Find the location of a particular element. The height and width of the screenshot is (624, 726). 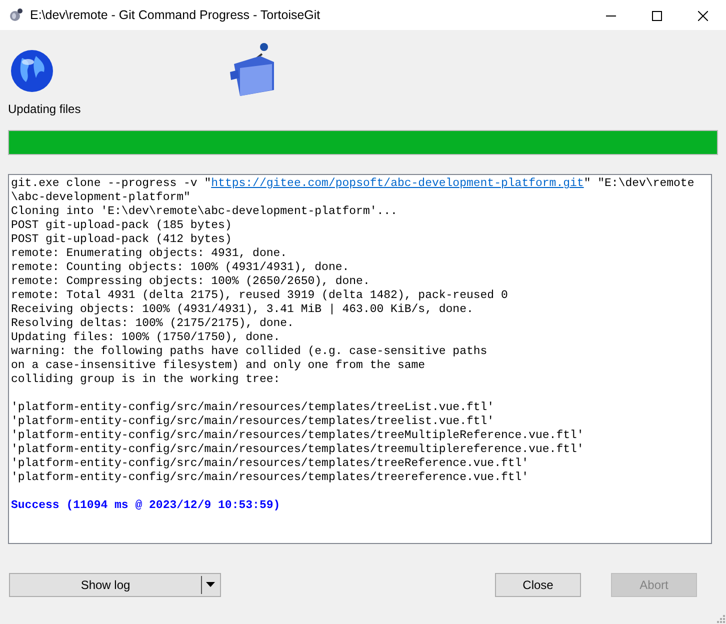

log-line: 'platform-entity-config/src/main/resources/templates/treeList.vue.ftl' is located at coordinates (252, 407).